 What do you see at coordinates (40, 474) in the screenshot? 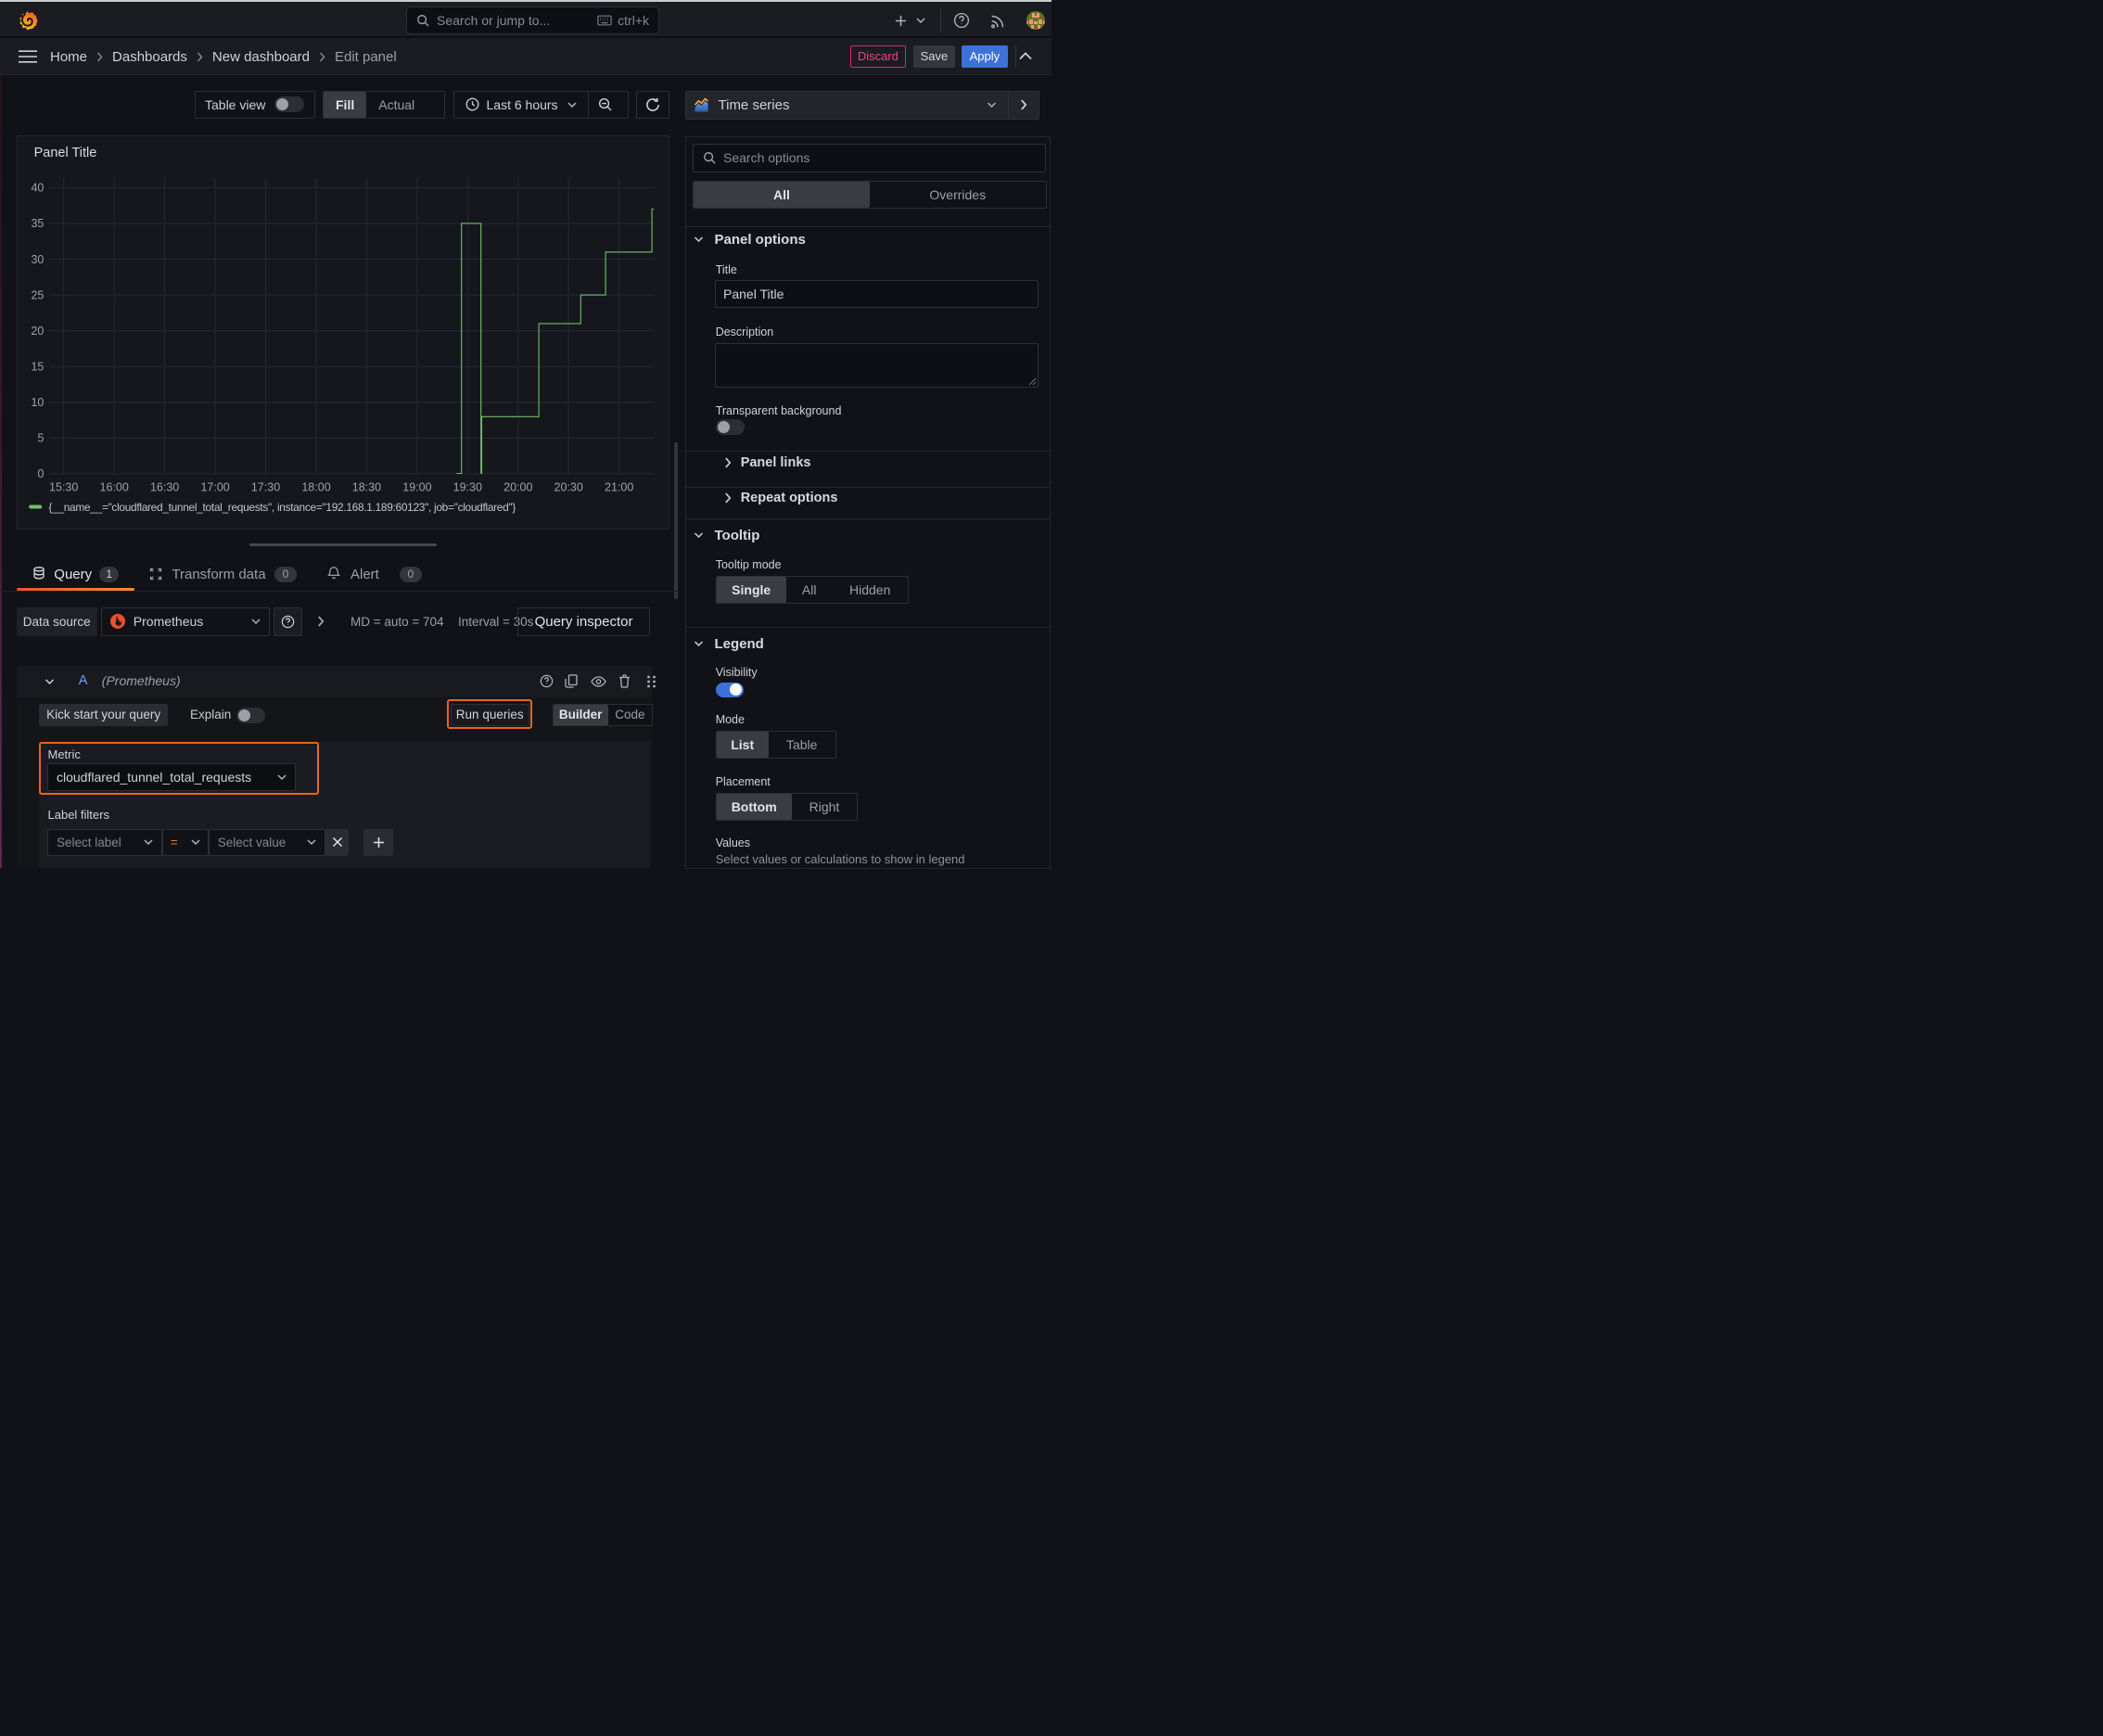
I see `svg-text: 0` at bounding box center [40, 474].